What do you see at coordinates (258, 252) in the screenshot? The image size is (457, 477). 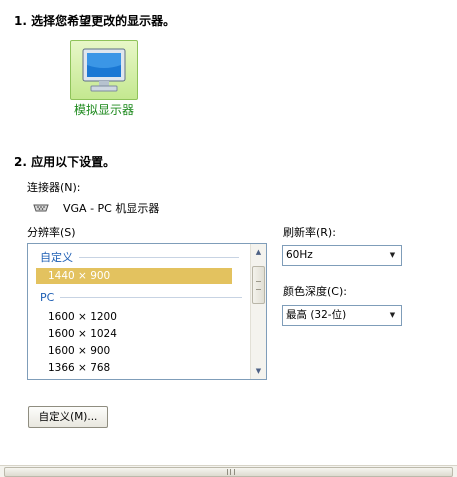 I see `scroll-up-arrow-icon: ▲` at bounding box center [258, 252].